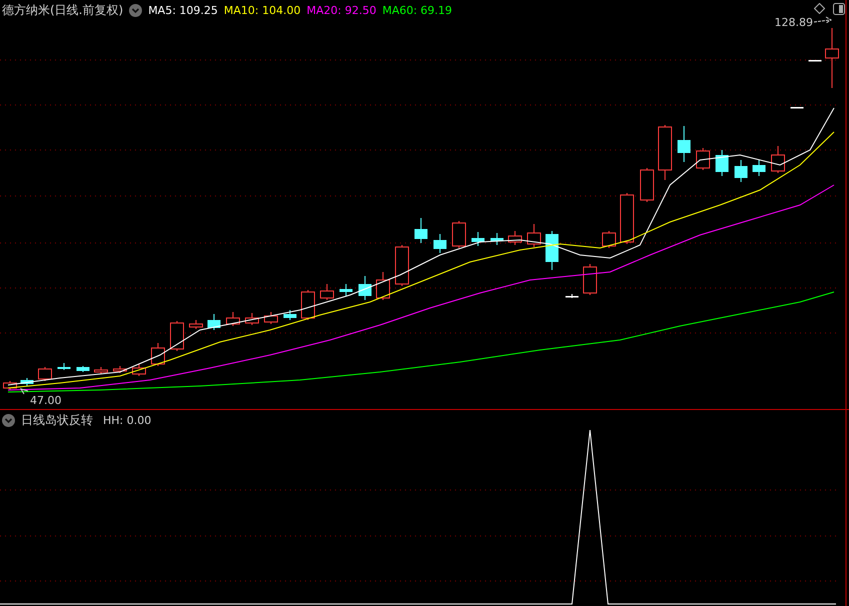 The width and height of the screenshot is (849, 606). I want to click on ma-reading: MA5: 109.25, so click(183, 10).